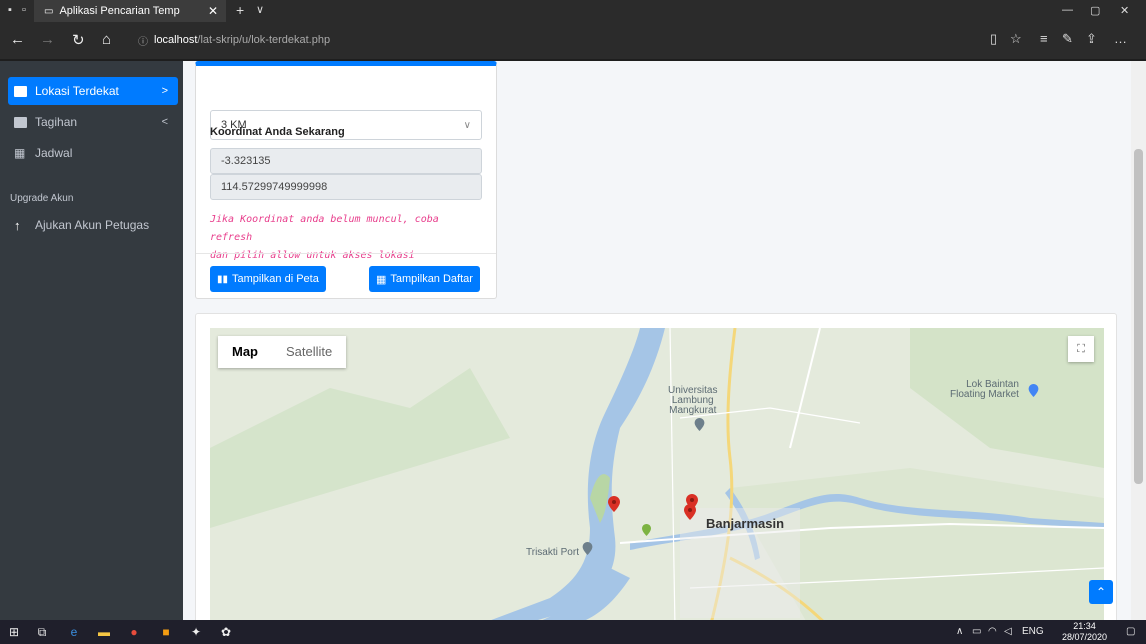 The width and height of the screenshot is (1146, 644). What do you see at coordinates (1130, 631) in the screenshot?
I see `notification-icon: ▢` at bounding box center [1130, 631].